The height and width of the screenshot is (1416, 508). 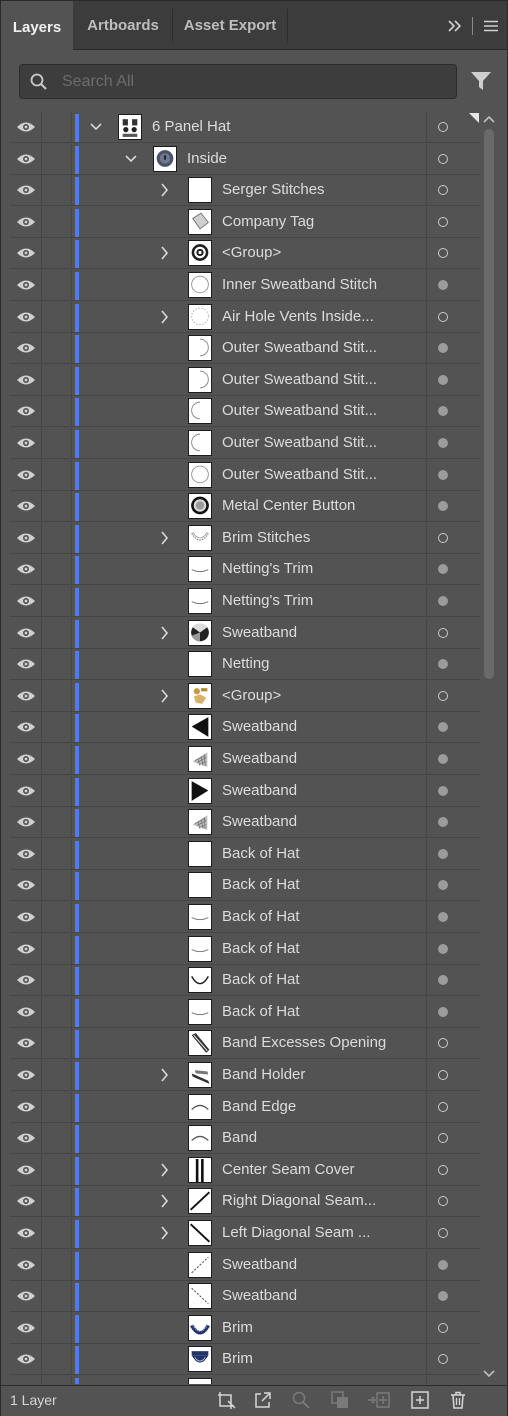 I want to click on layer-name: Band, so click(x=239, y=1137).